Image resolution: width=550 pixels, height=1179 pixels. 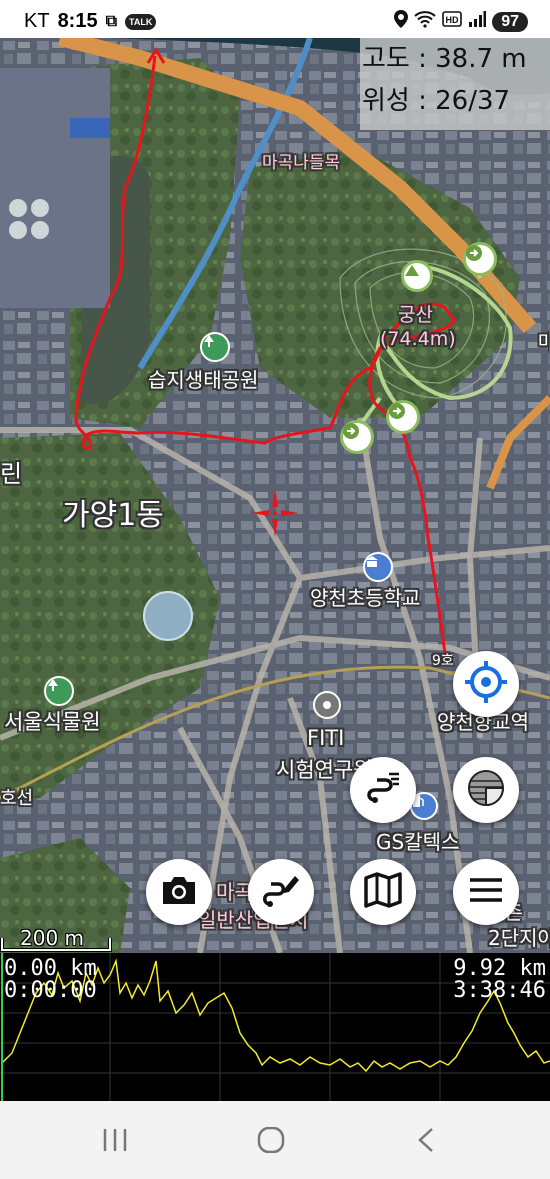 What do you see at coordinates (11, 474) in the screenshot?
I see `map-label-rin: 린` at bounding box center [11, 474].